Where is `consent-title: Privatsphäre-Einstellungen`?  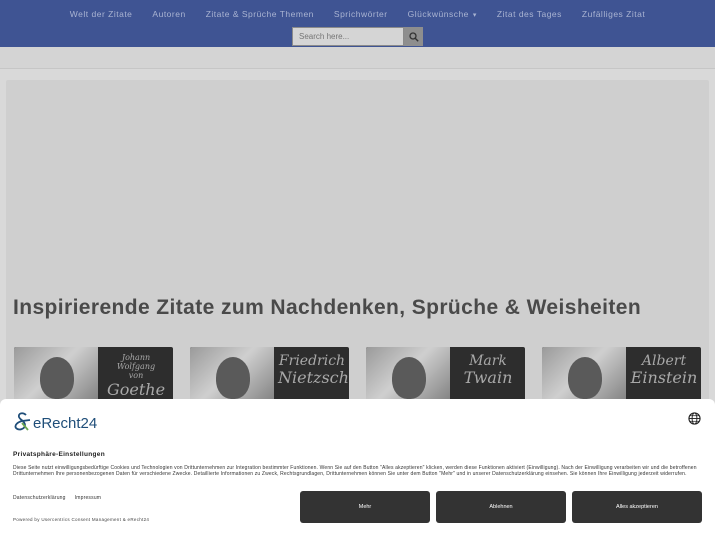 consent-title: Privatsphäre-Einstellungen is located at coordinates (59, 454).